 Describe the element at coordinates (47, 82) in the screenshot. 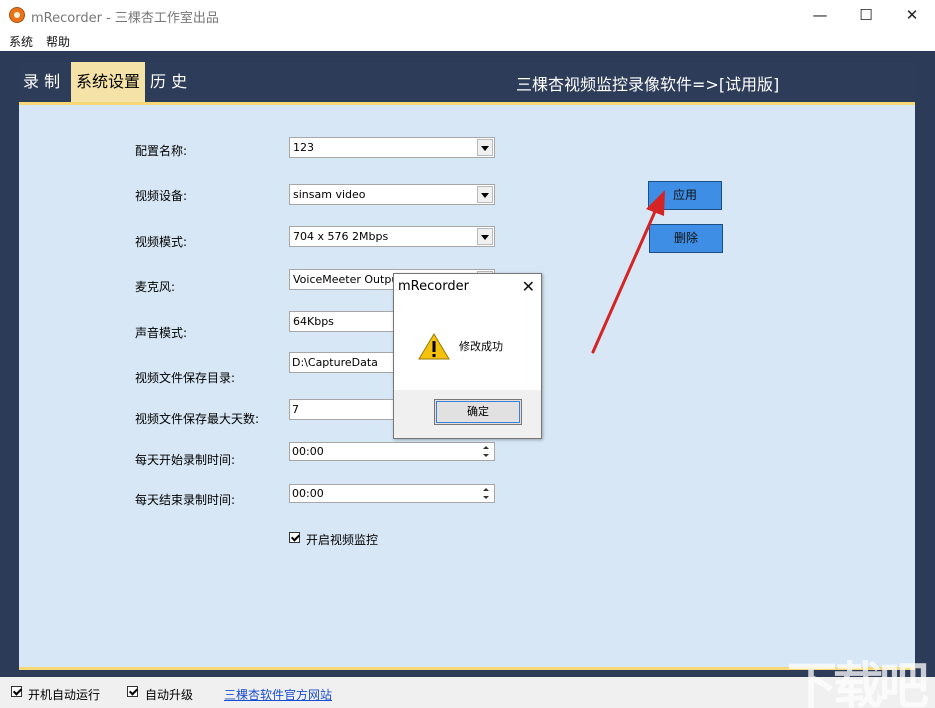

I see `tab-record: 录 制` at that location.